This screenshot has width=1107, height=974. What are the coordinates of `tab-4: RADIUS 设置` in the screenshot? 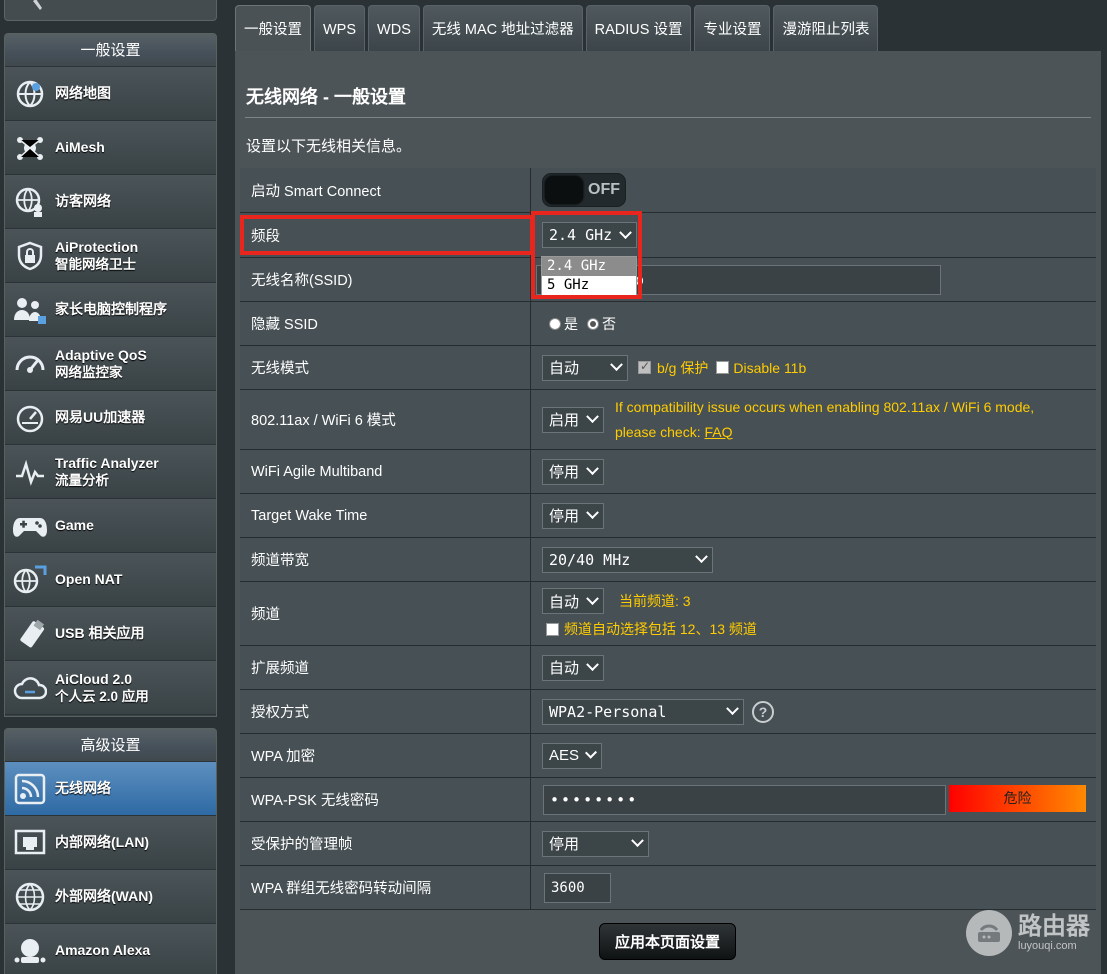 It's located at (638, 28).